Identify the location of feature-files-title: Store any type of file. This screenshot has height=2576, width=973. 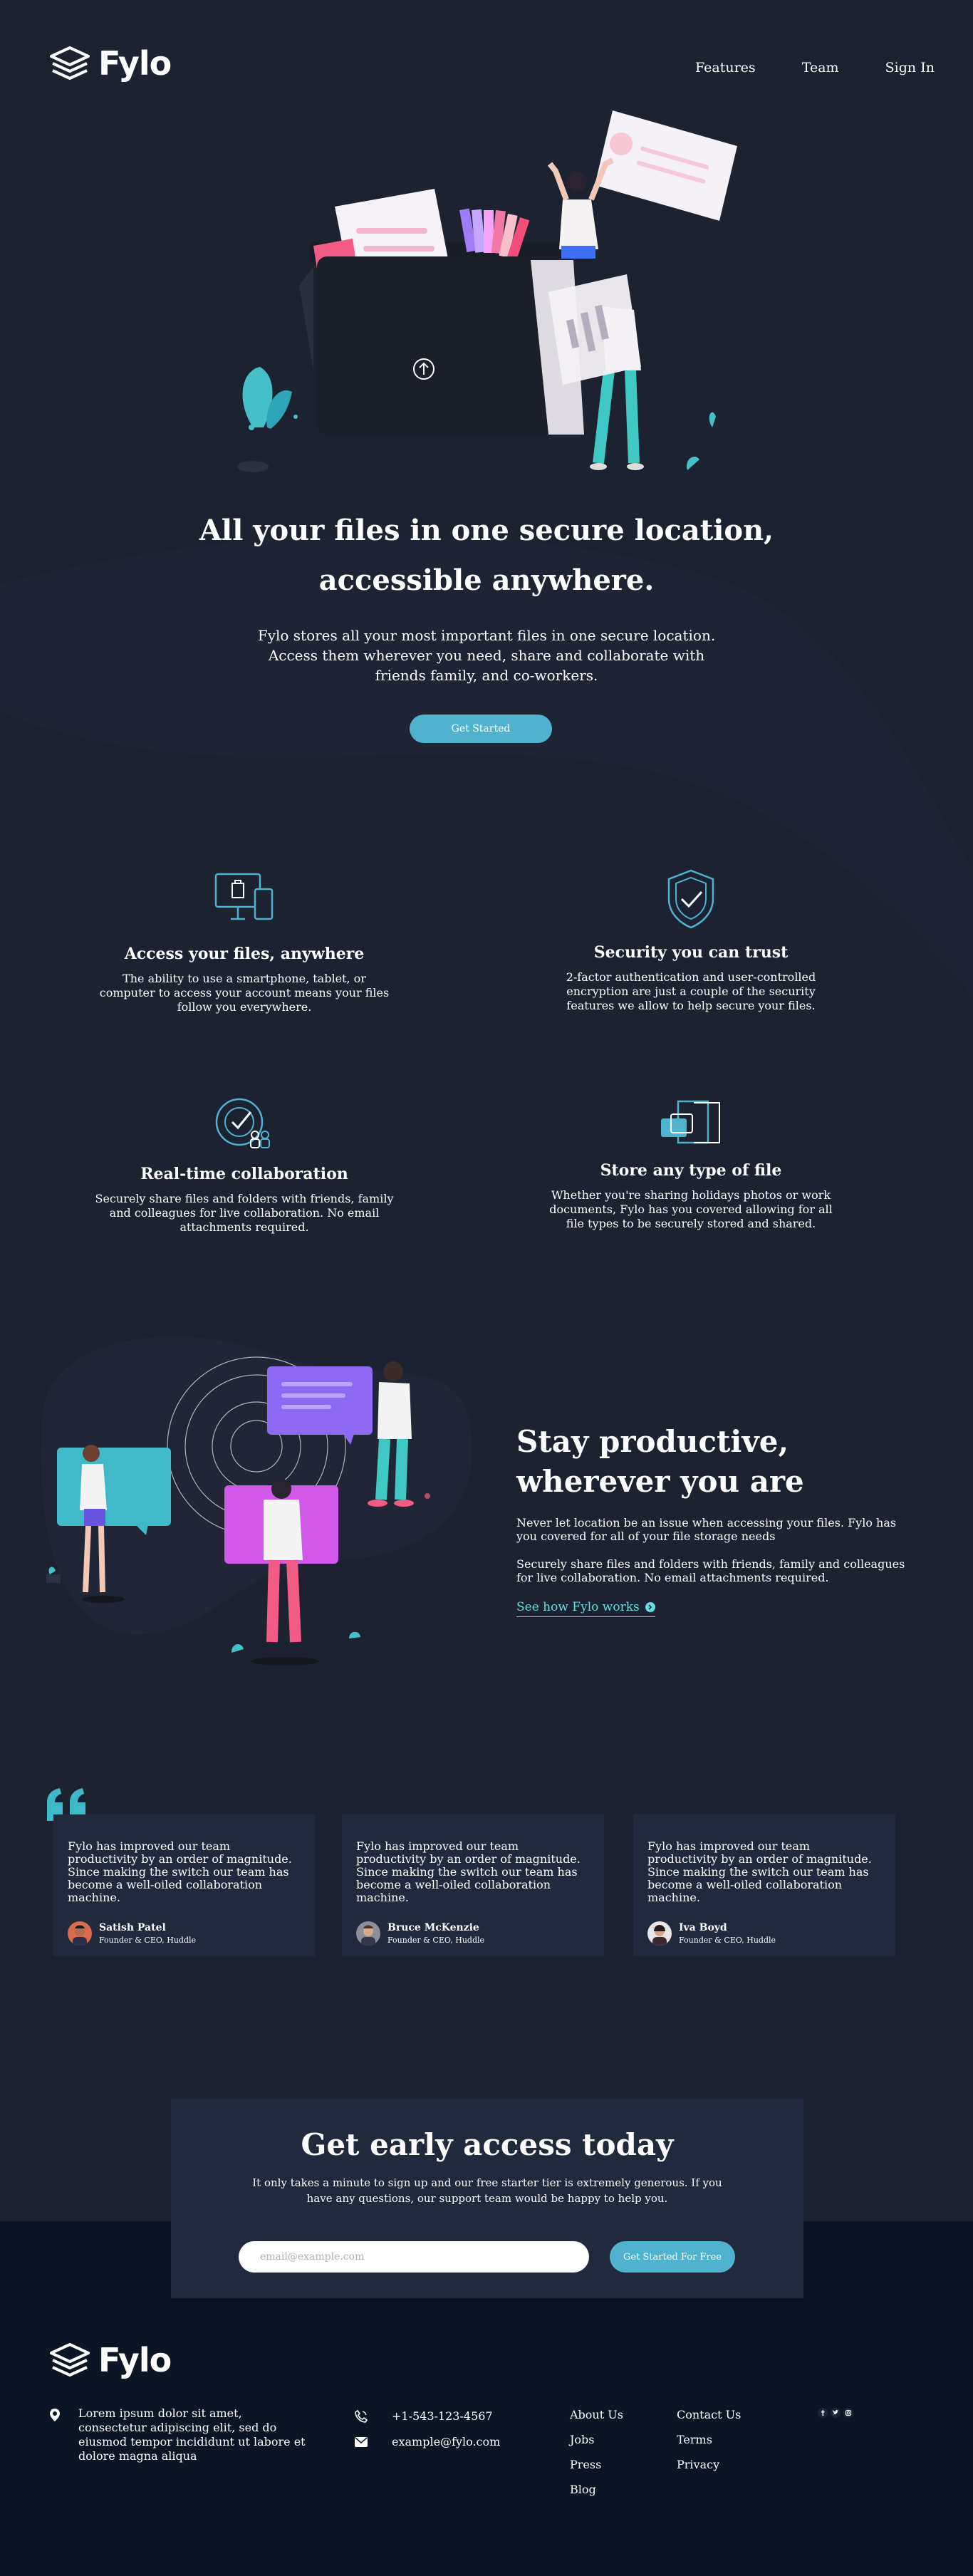
(691, 1170).